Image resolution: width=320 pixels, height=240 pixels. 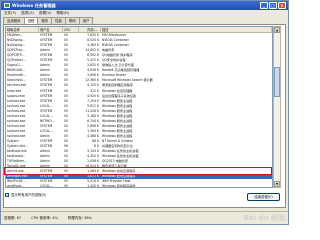 I want to click on status-cpu-usage: CPU 使用率: 4%, so click(x=44, y=217).